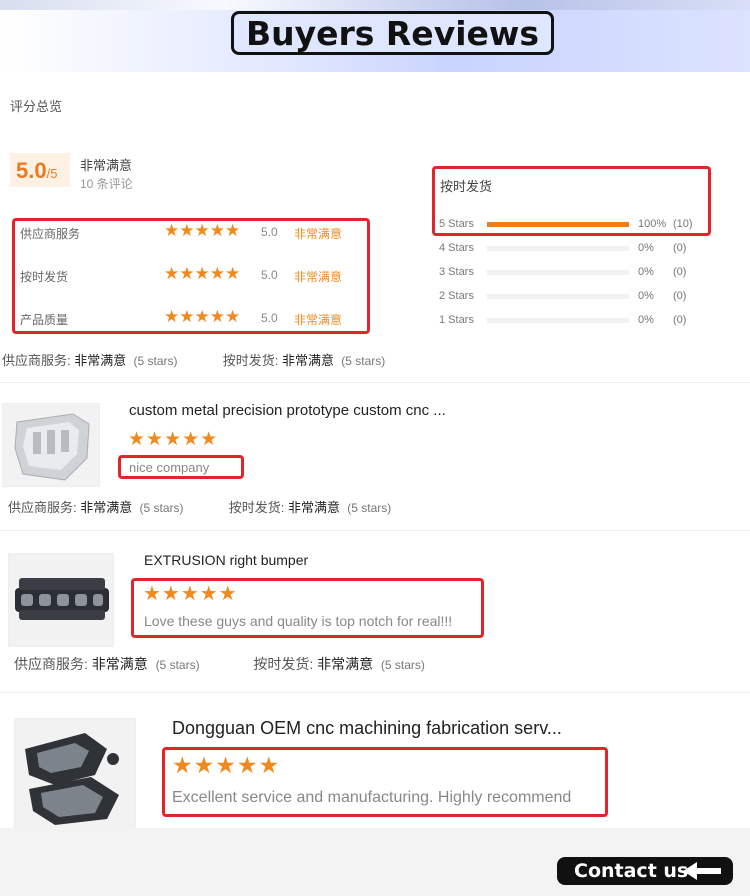  Describe the element at coordinates (702, 871) in the screenshot. I see `arrow-left-icon` at that location.